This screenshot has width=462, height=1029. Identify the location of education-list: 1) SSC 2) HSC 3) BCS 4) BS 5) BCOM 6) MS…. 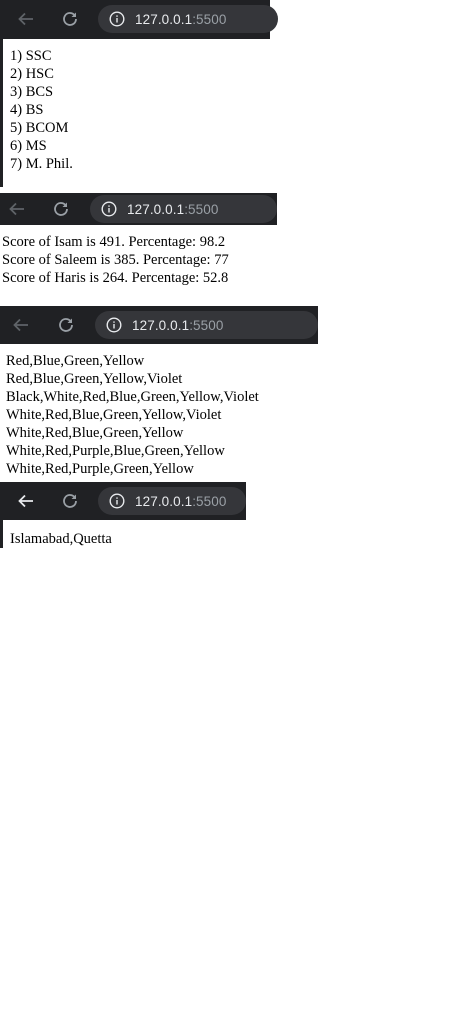
(41, 110).